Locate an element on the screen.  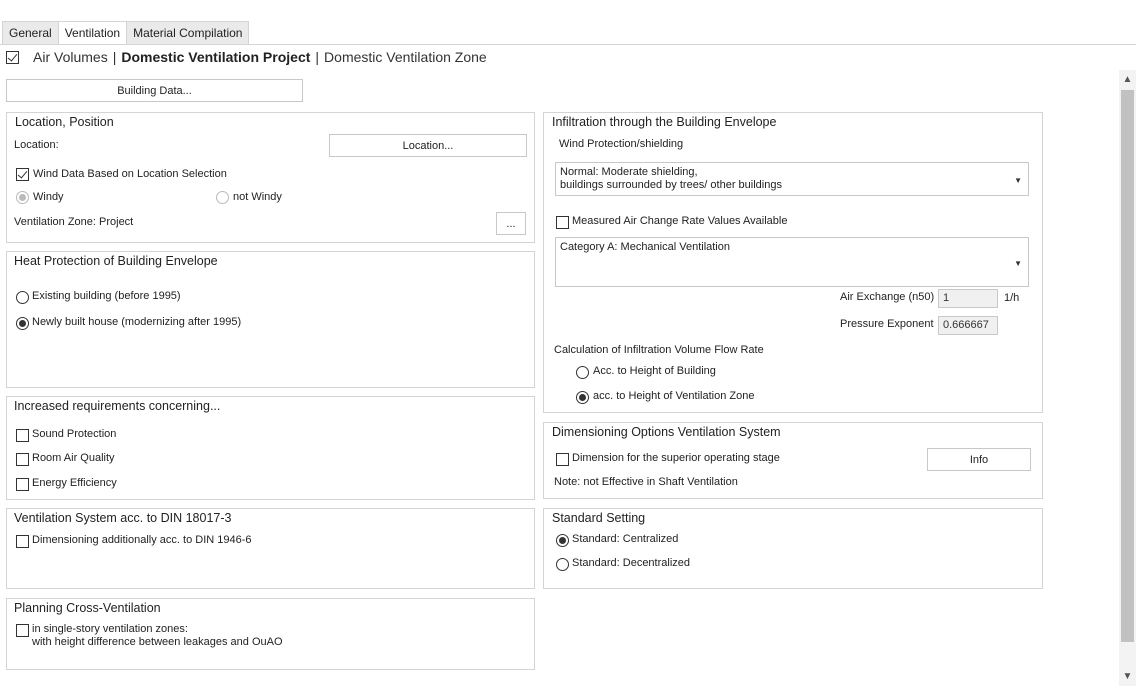
existing-building-radio is located at coordinates (22, 297).